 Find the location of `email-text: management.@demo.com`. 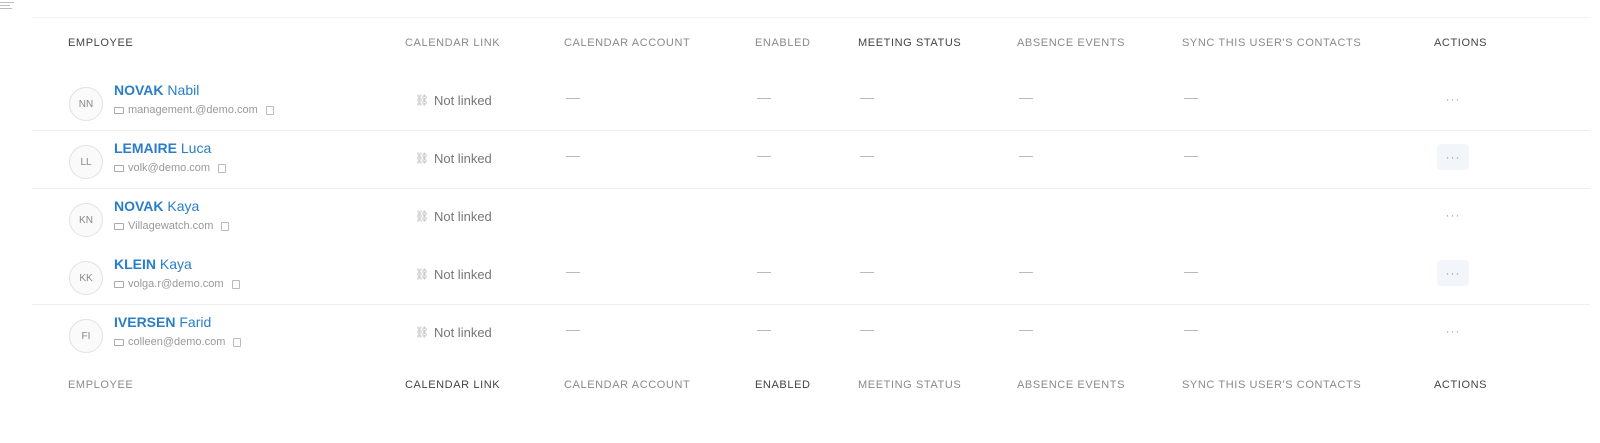

email-text: management.@demo.com is located at coordinates (193, 110).